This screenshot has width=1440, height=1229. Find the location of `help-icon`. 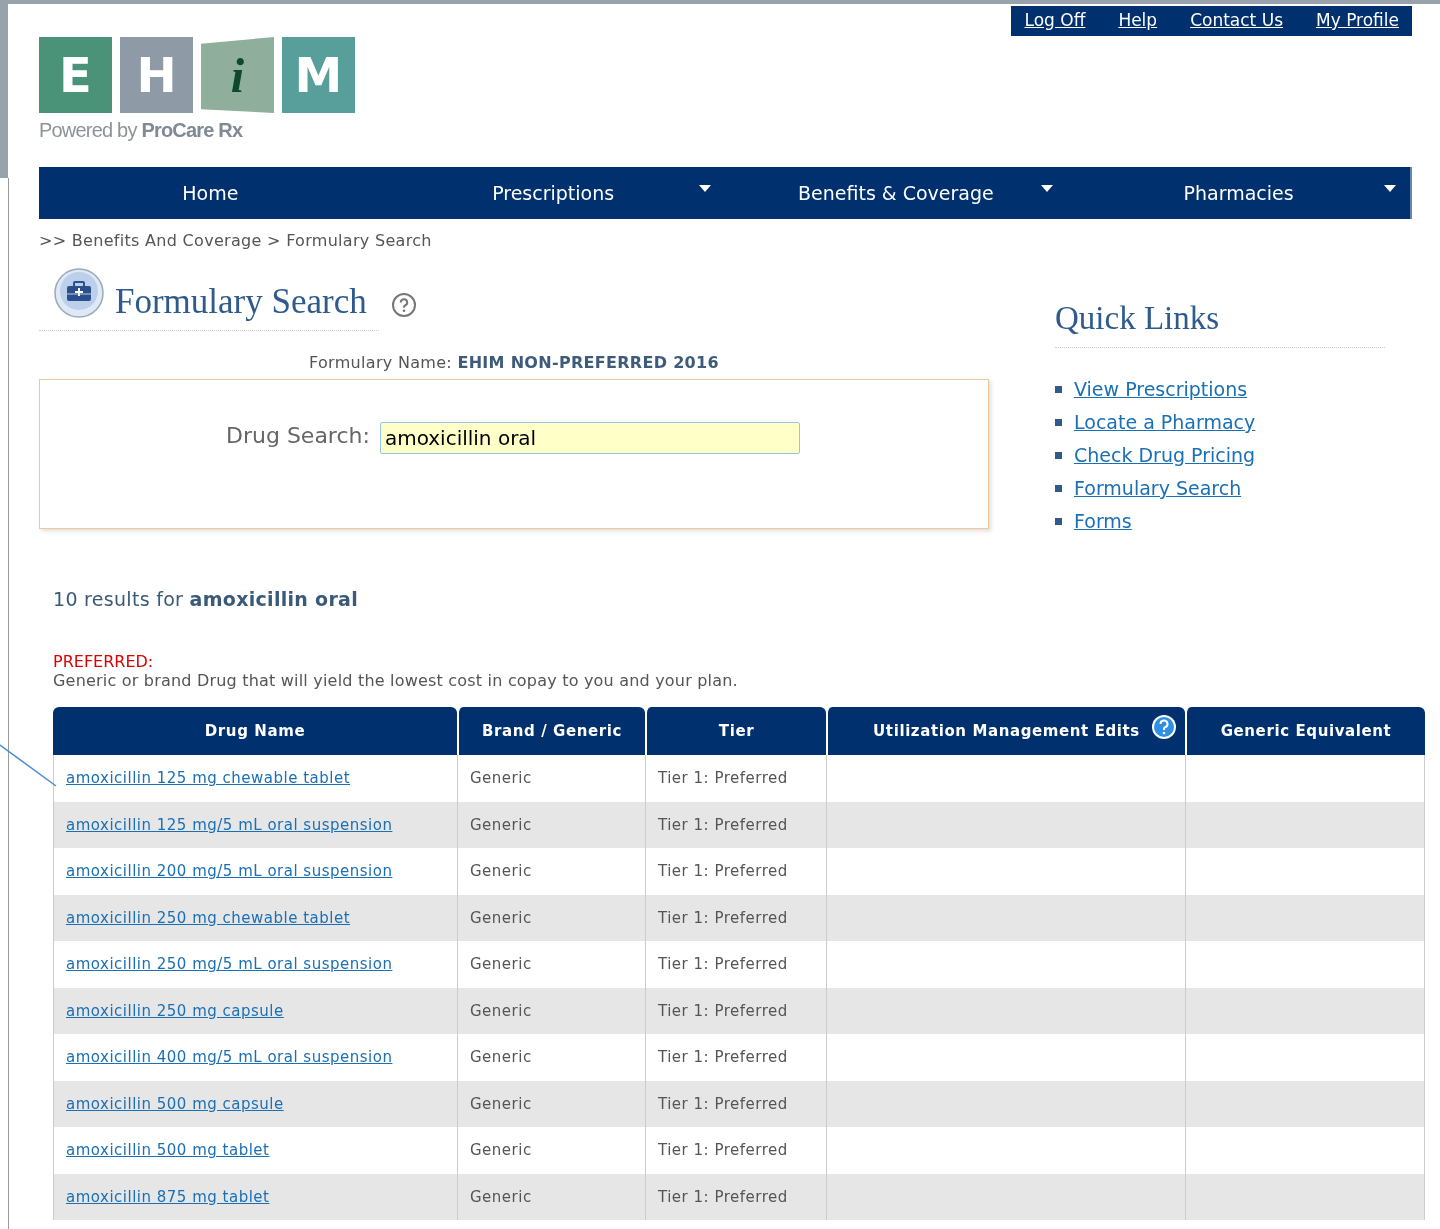

help-icon is located at coordinates (1164, 727).